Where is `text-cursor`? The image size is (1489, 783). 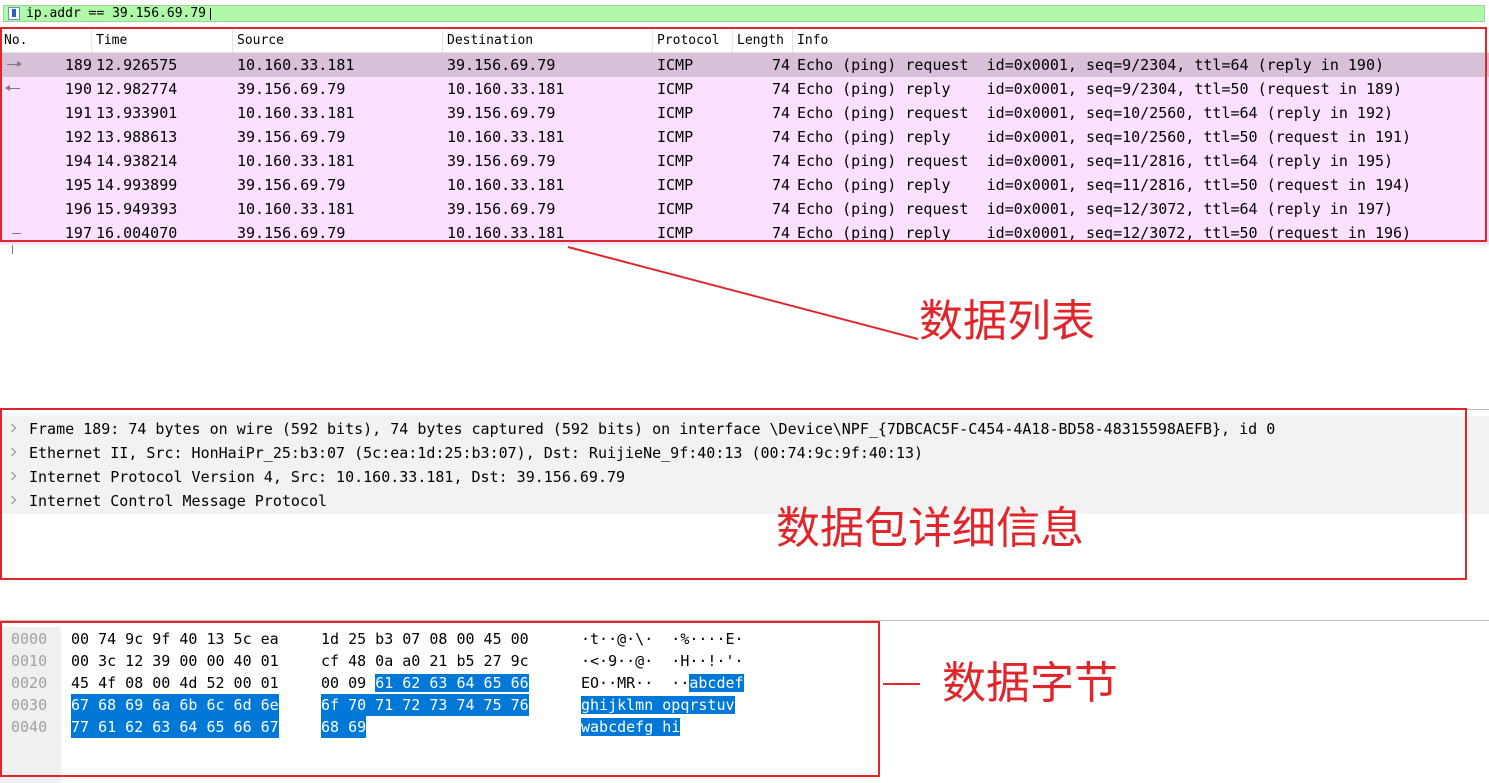 text-cursor is located at coordinates (210, 14).